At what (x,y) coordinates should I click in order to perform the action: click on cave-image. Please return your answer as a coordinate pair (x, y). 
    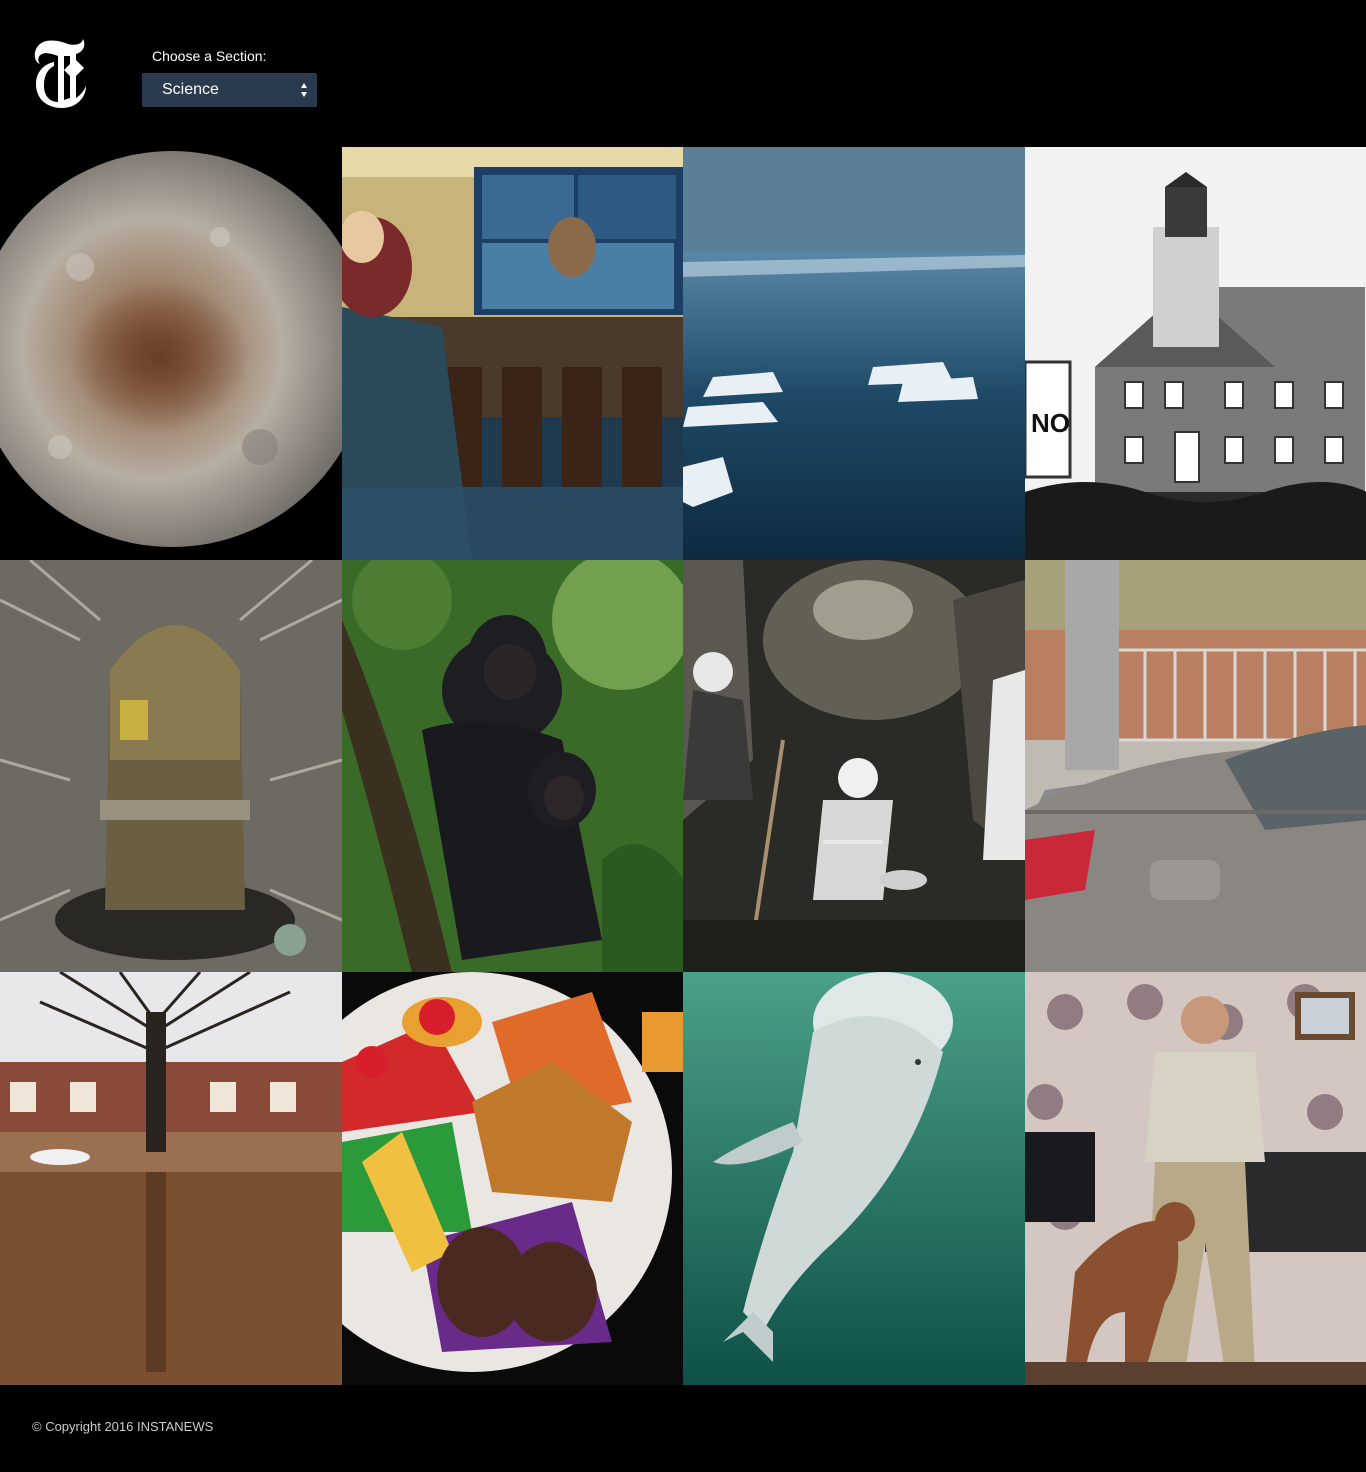
    Looking at the image, I should click on (854, 766).